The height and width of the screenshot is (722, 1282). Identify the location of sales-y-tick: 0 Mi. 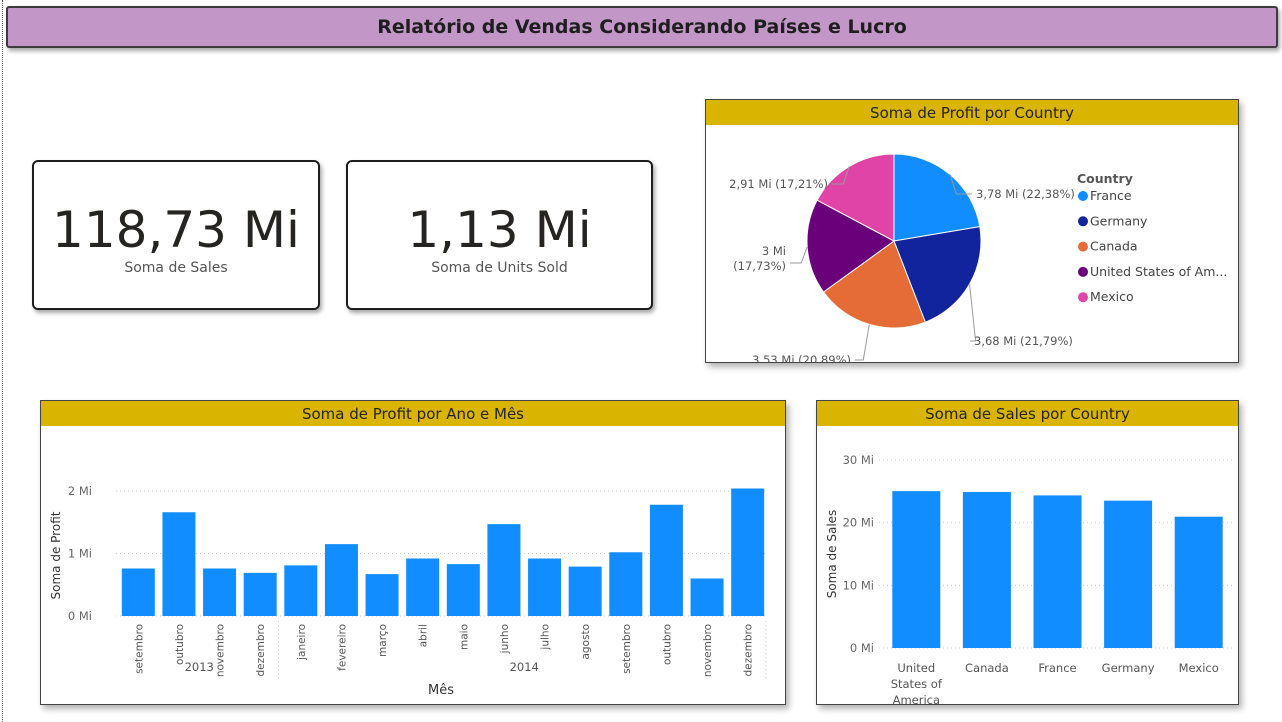
(862, 648).